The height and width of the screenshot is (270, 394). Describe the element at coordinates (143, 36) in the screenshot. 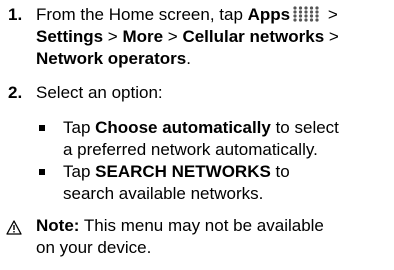

I see `more-label: More` at that location.